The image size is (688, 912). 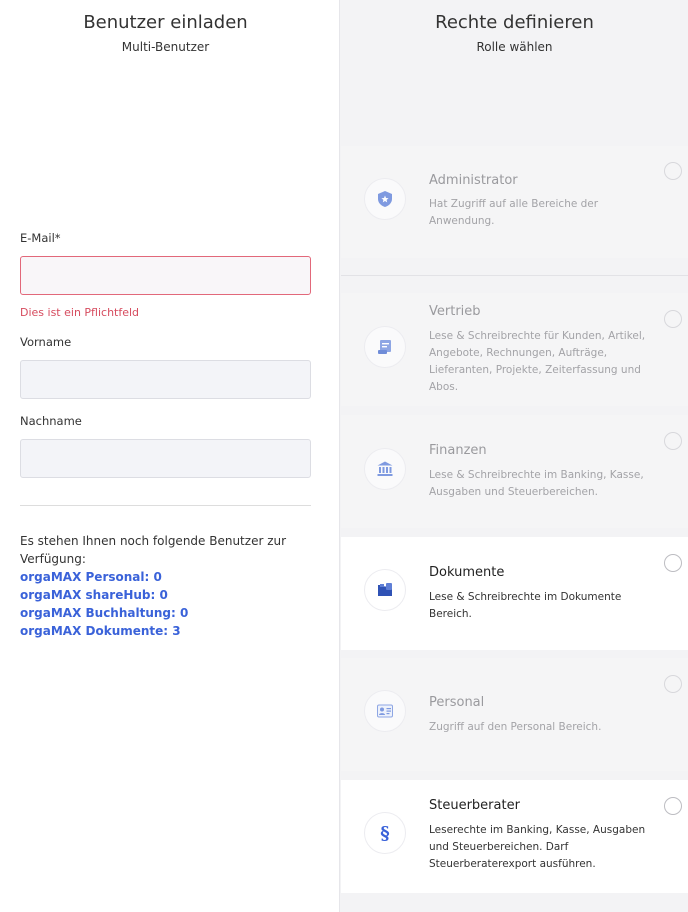 I want to click on invite-subtitle: Multi-Benutzer, so click(x=165, y=47).